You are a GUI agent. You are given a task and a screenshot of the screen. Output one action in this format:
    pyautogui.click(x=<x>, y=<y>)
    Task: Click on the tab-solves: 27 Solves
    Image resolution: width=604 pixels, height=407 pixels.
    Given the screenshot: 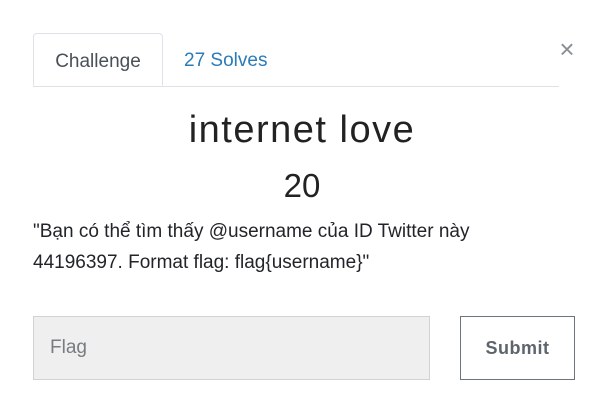 What is the action you would take?
    pyautogui.click(x=225, y=59)
    